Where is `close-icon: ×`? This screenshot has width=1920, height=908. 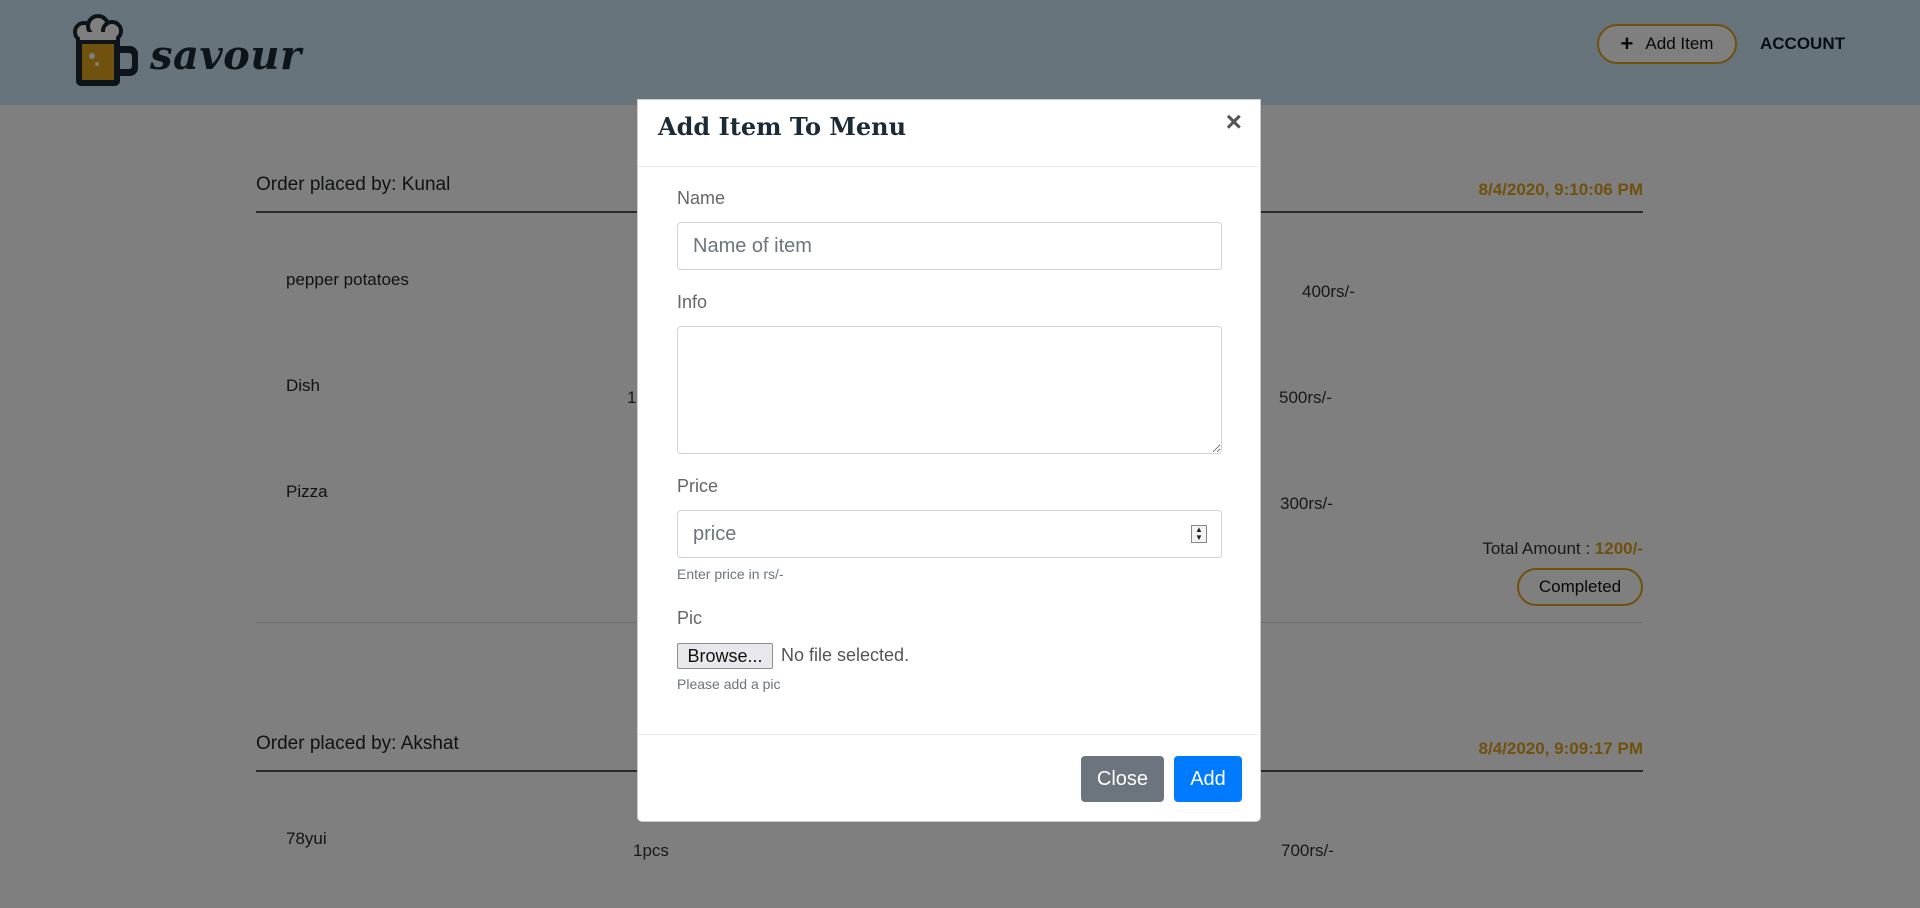
close-icon: × is located at coordinates (1234, 122).